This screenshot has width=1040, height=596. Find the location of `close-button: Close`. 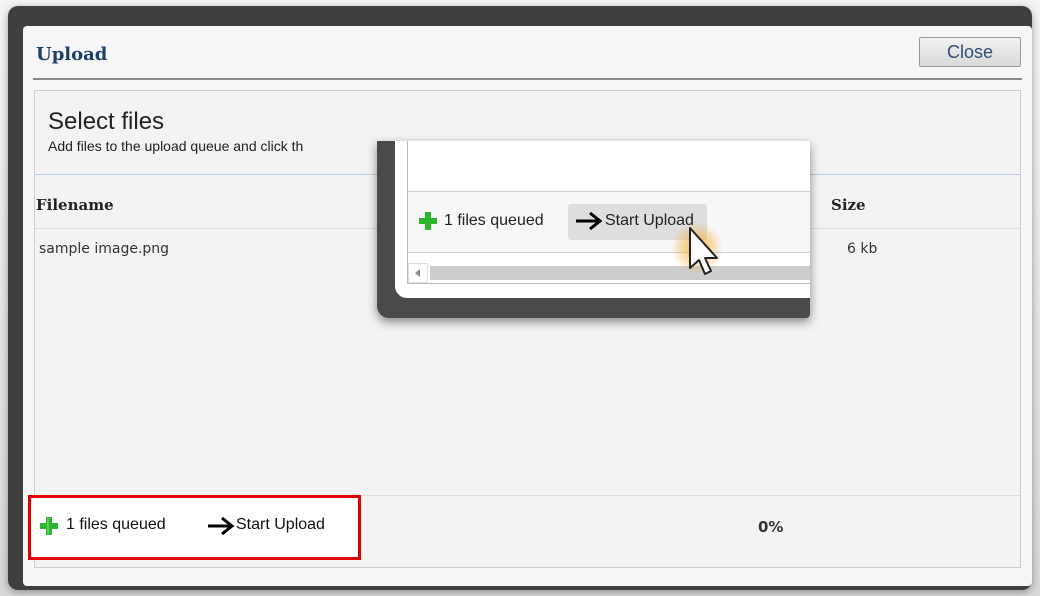

close-button: Close is located at coordinates (970, 52).